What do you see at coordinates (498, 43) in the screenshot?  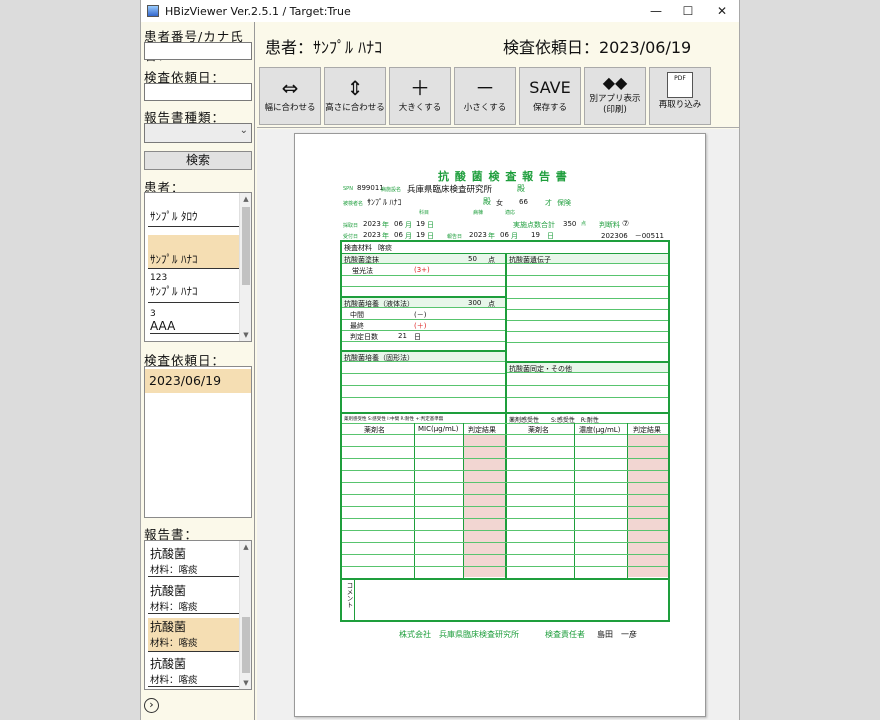 I see `report-header: 患者：ｻﾝﾌﾟﾙ ﾊﾅｺ 検査依頼日：2023/06/19` at bounding box center [498, 43].